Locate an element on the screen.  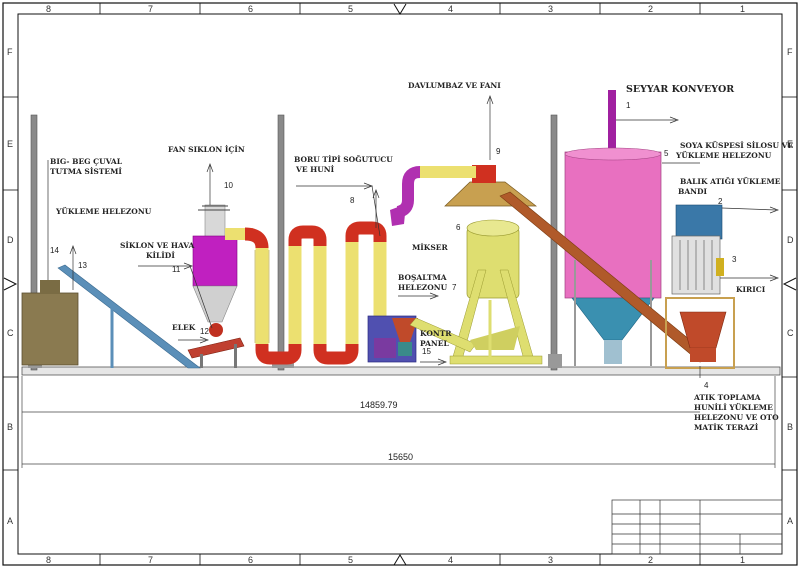
fish-waste-belt is located at coordinates (697, 249).